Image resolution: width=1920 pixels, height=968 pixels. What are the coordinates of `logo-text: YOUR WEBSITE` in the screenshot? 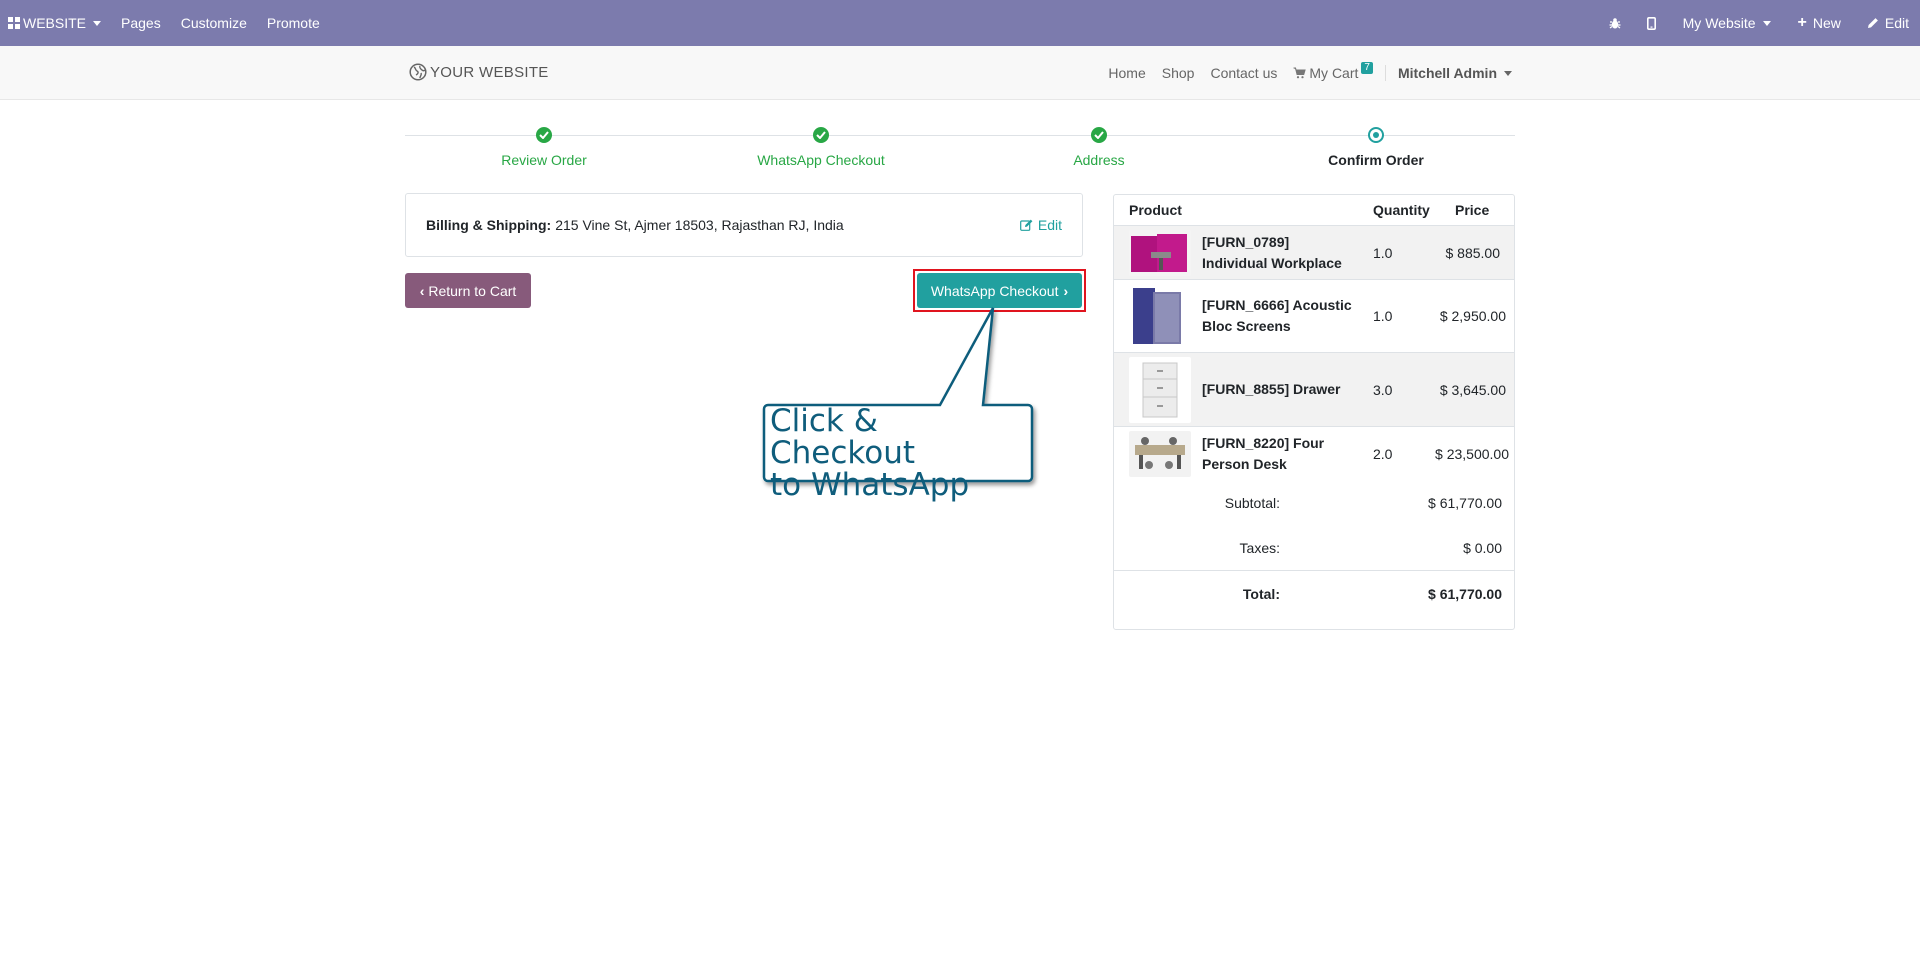 It's located at (489, 72).